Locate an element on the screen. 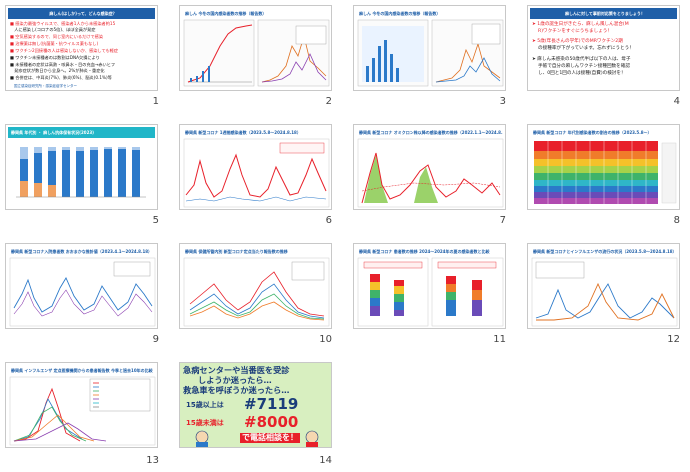 This screenshot has height=472, width=690. slide-number: 3 is located at coordinates (502, 101).